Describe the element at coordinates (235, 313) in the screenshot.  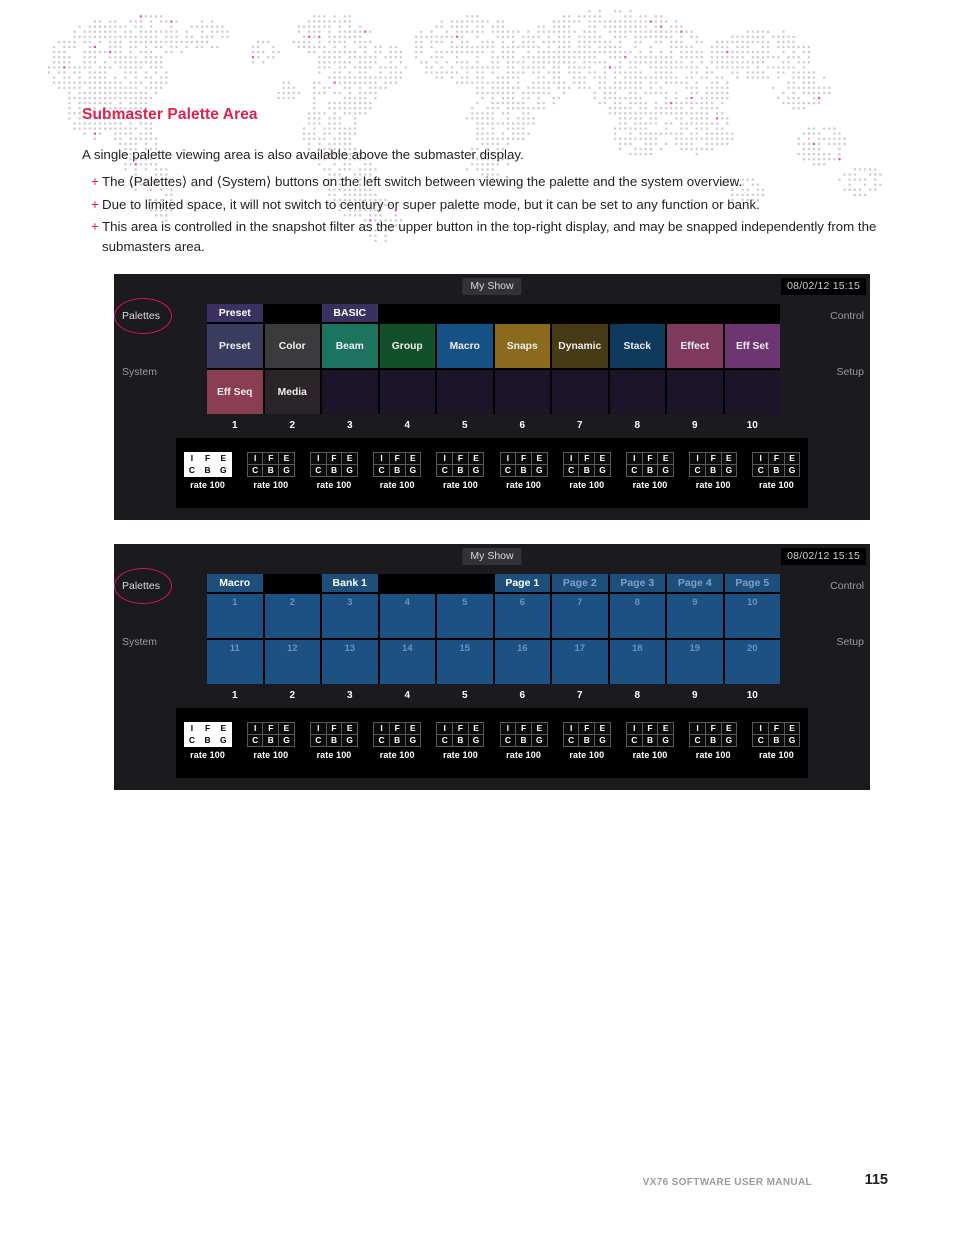
I see `header-button-preset: Preset` at that location.